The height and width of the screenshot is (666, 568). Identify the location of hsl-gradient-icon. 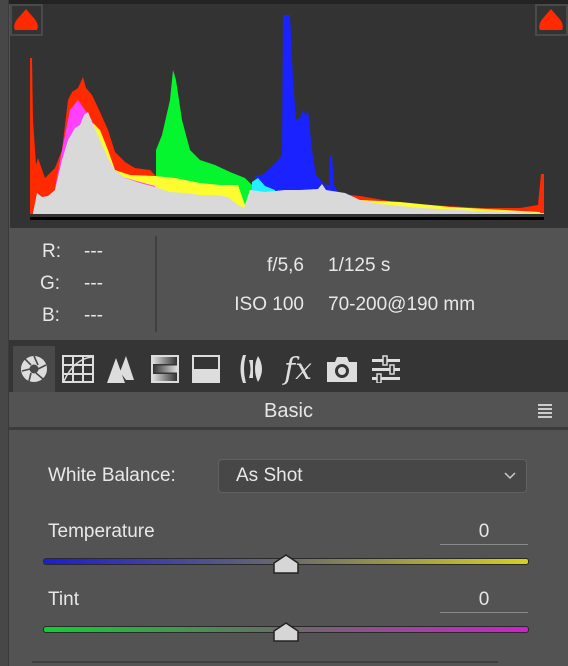
(165, 369).